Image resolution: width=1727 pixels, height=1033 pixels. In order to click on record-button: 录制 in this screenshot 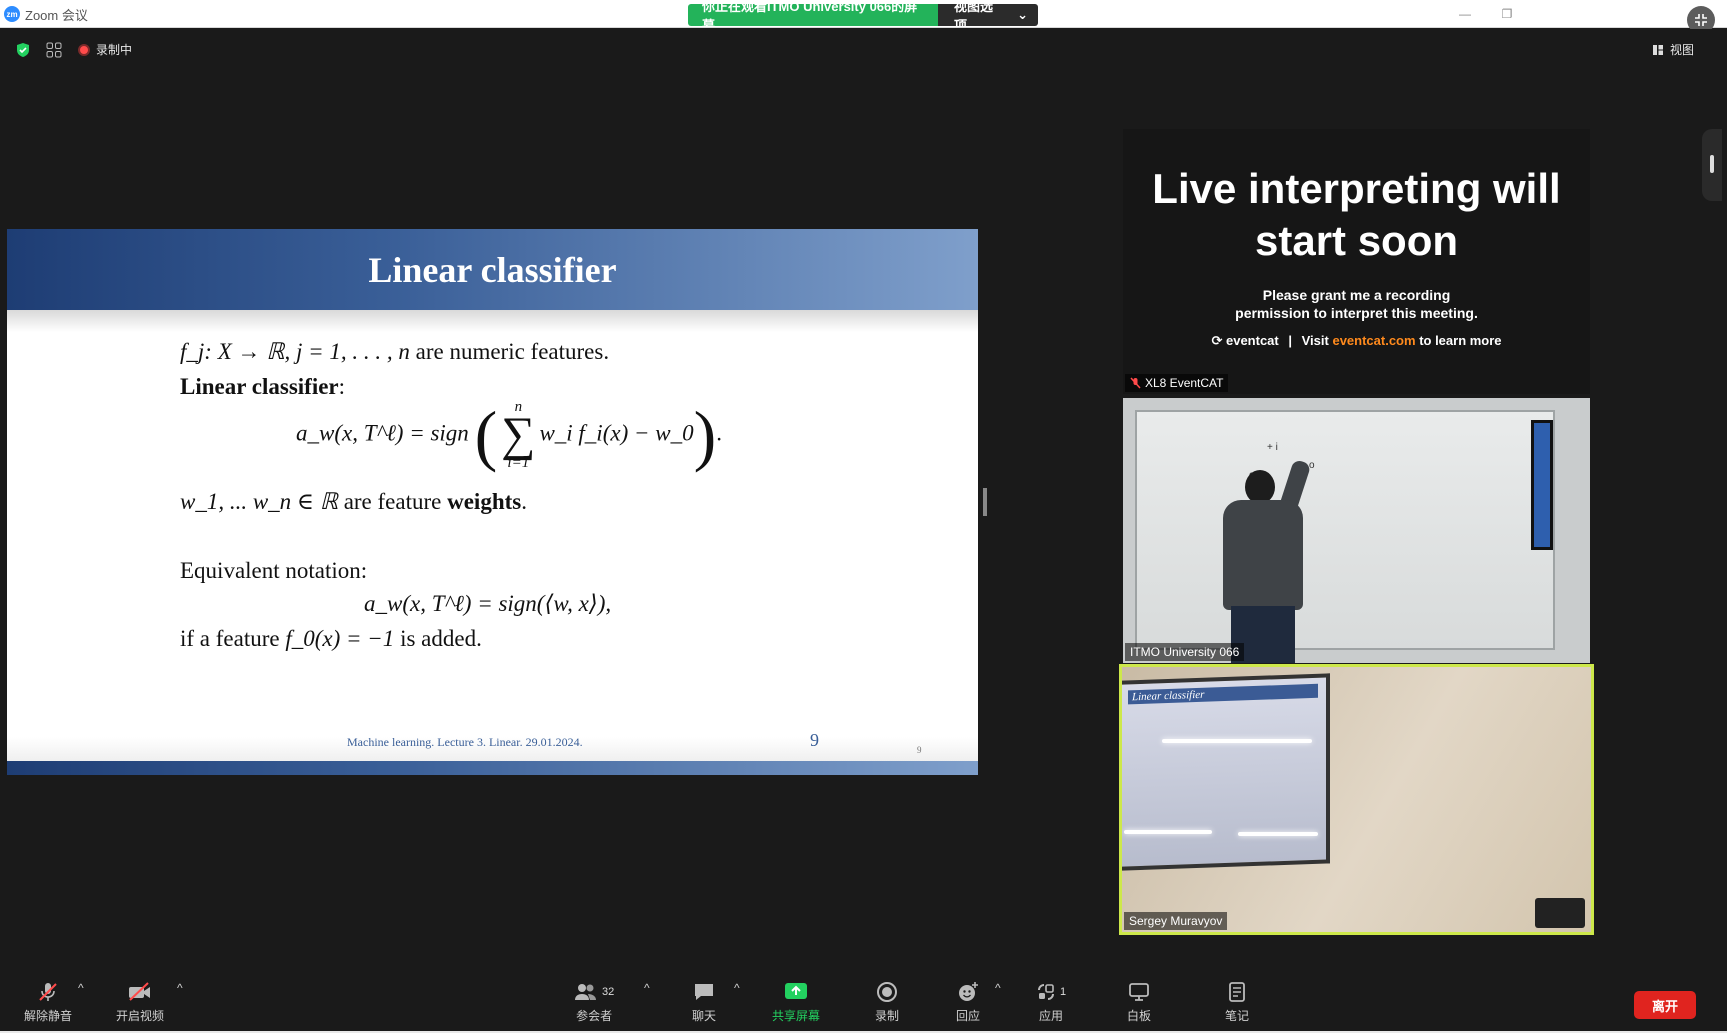, I will do `click(887, 1002)`.